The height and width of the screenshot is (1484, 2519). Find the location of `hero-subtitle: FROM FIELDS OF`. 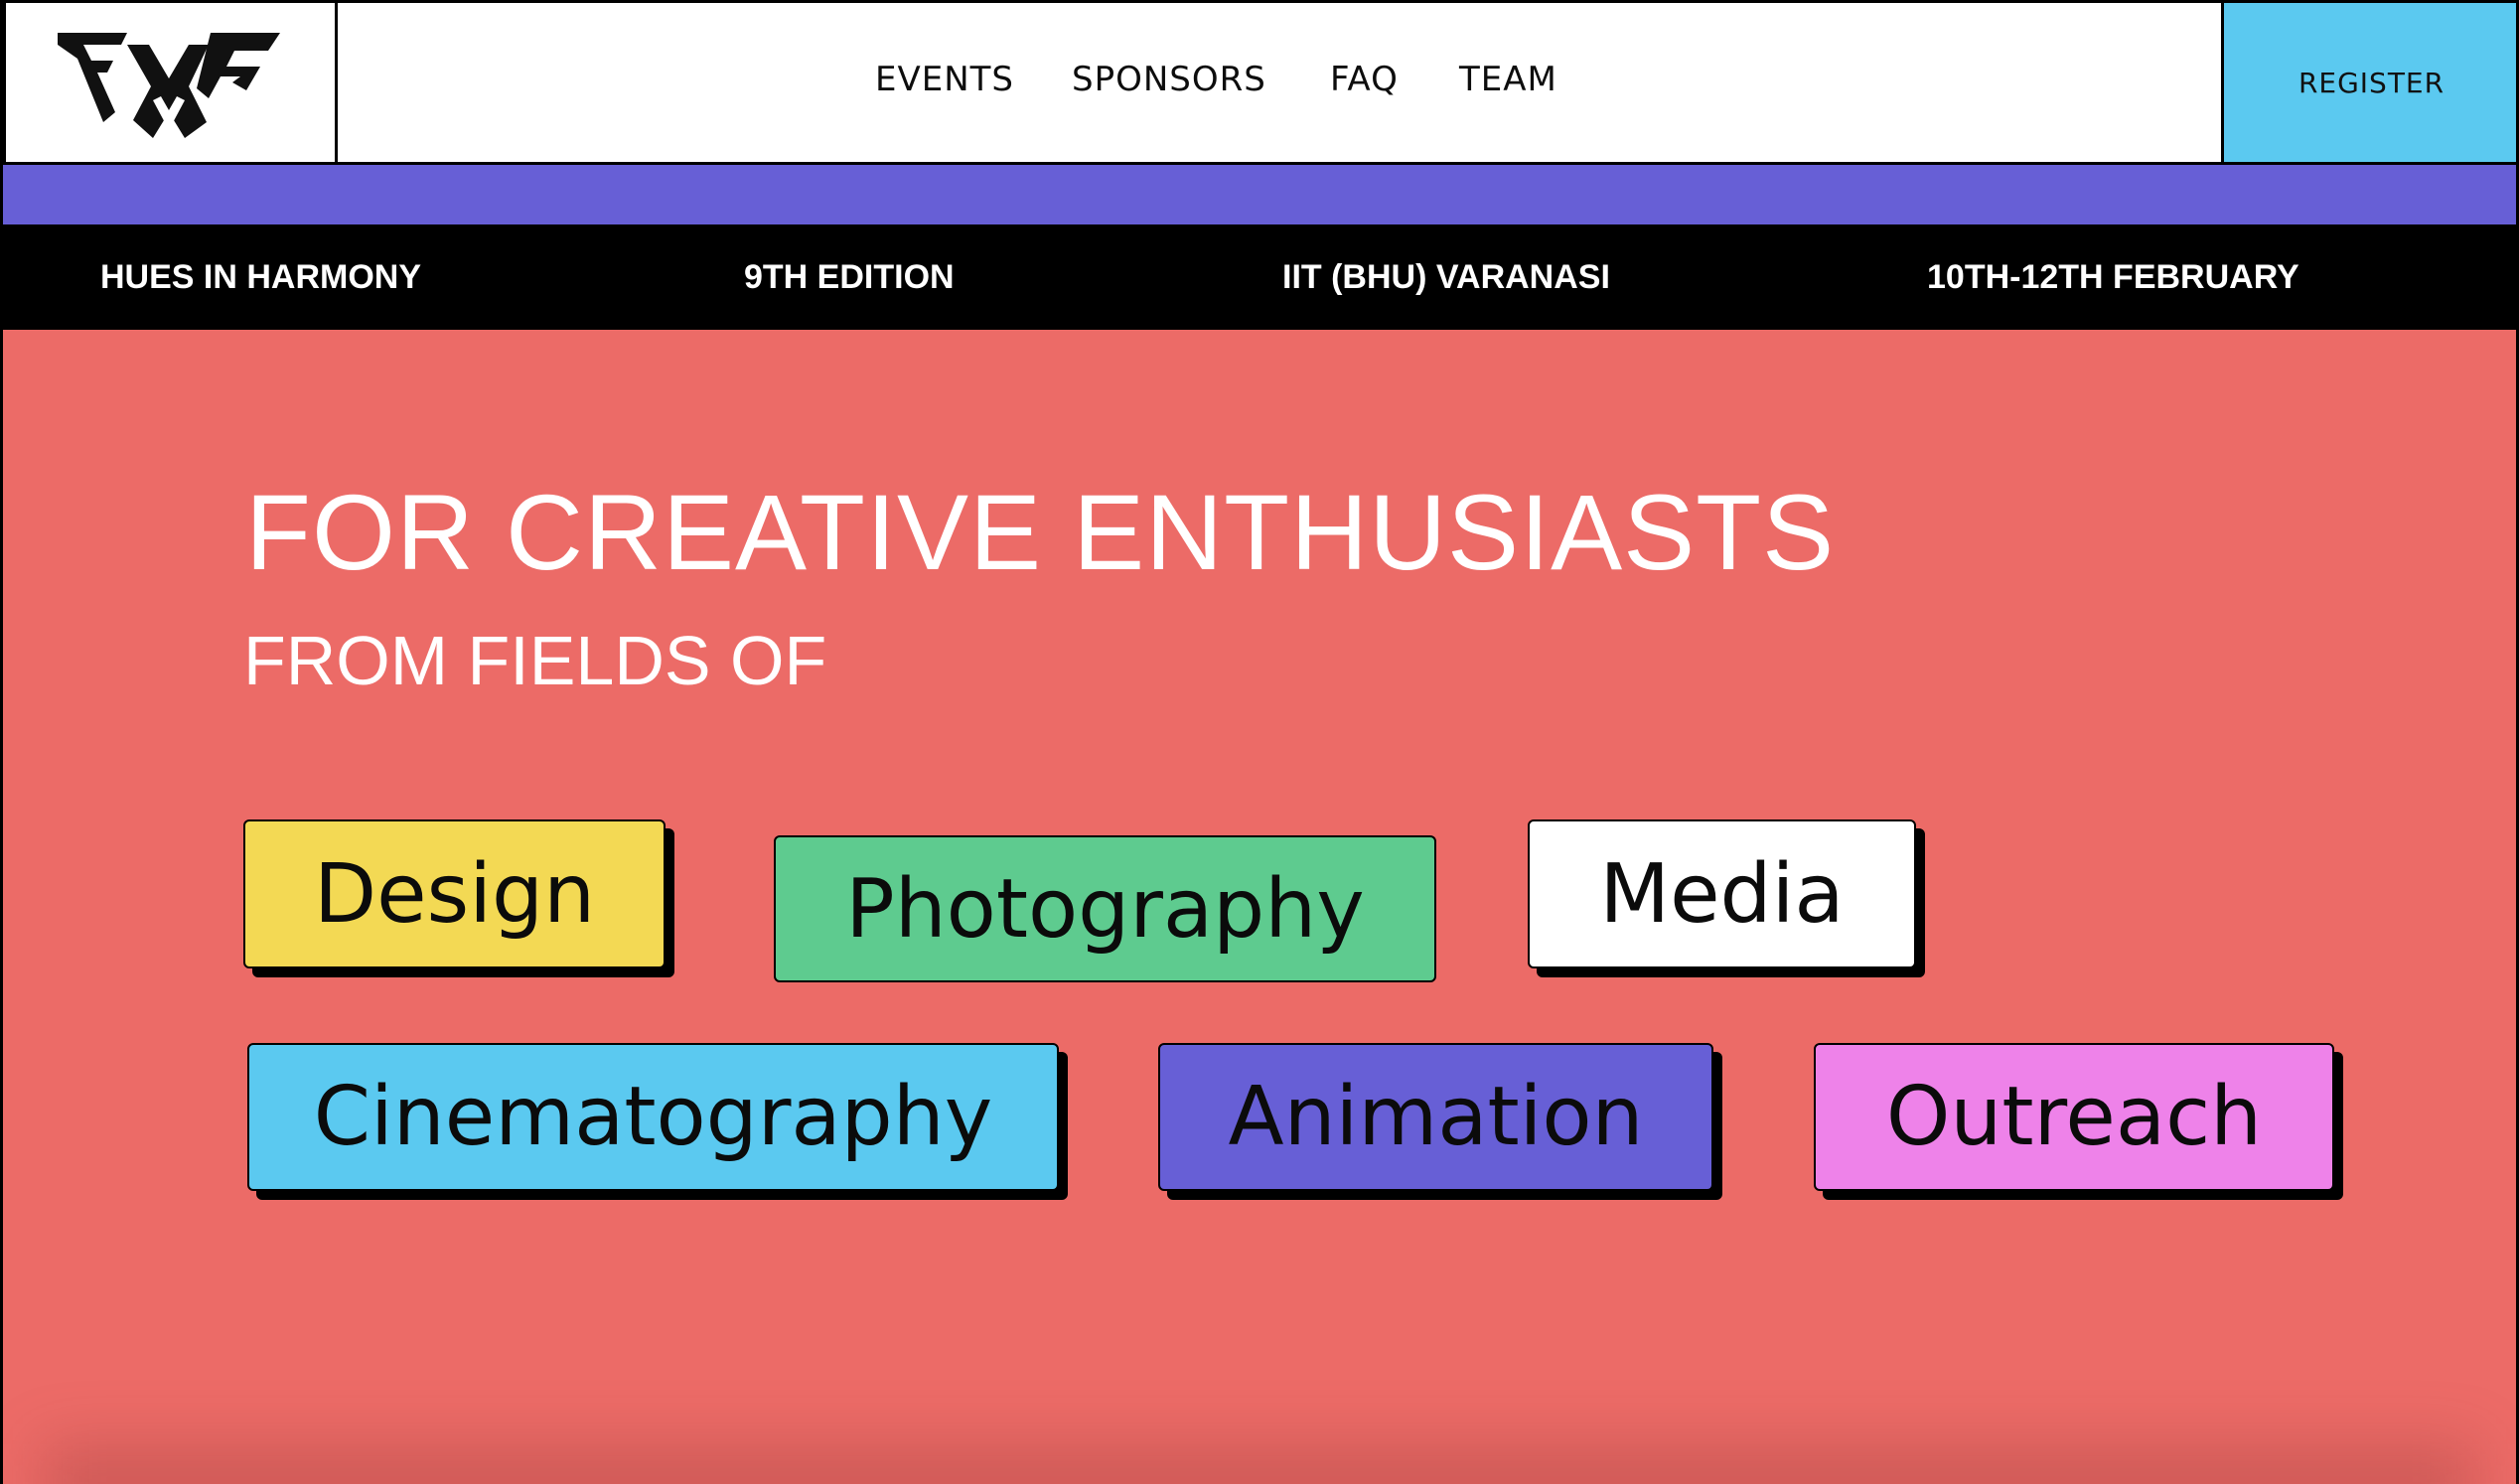

hero-subtitle: FROM FIELDS OF is located at coordinates (535, 660).